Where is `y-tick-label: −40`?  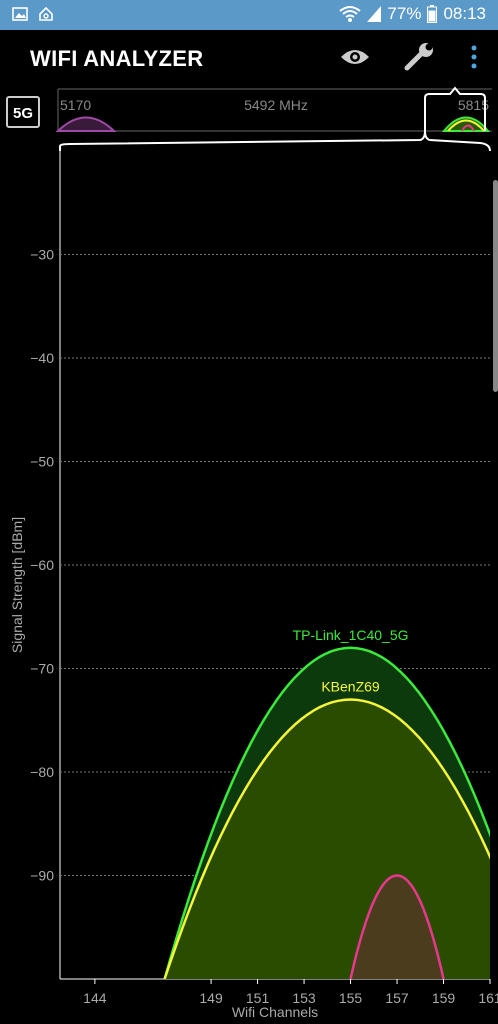
y-tick-label: −40 is located at coordinates (42, 358).